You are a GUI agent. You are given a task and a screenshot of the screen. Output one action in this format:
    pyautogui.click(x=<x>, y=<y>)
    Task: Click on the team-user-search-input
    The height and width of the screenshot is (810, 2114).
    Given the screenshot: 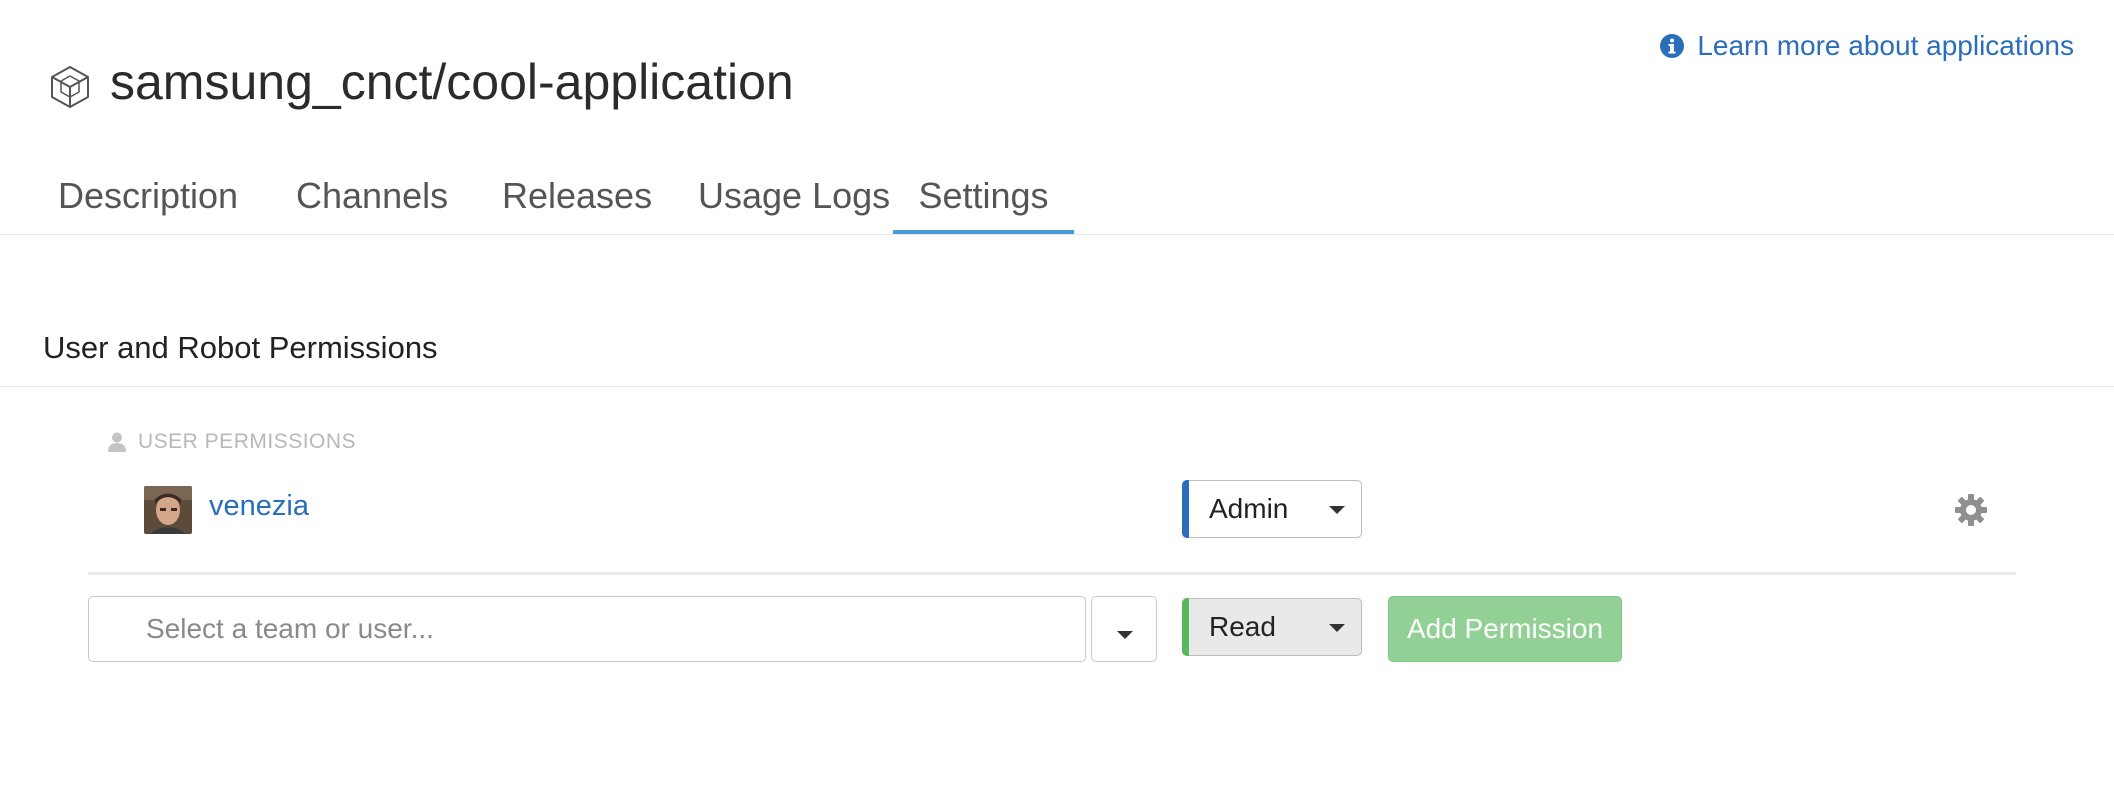 What is the action you would take?
    pyautogui.click(x=587, y=629)
    